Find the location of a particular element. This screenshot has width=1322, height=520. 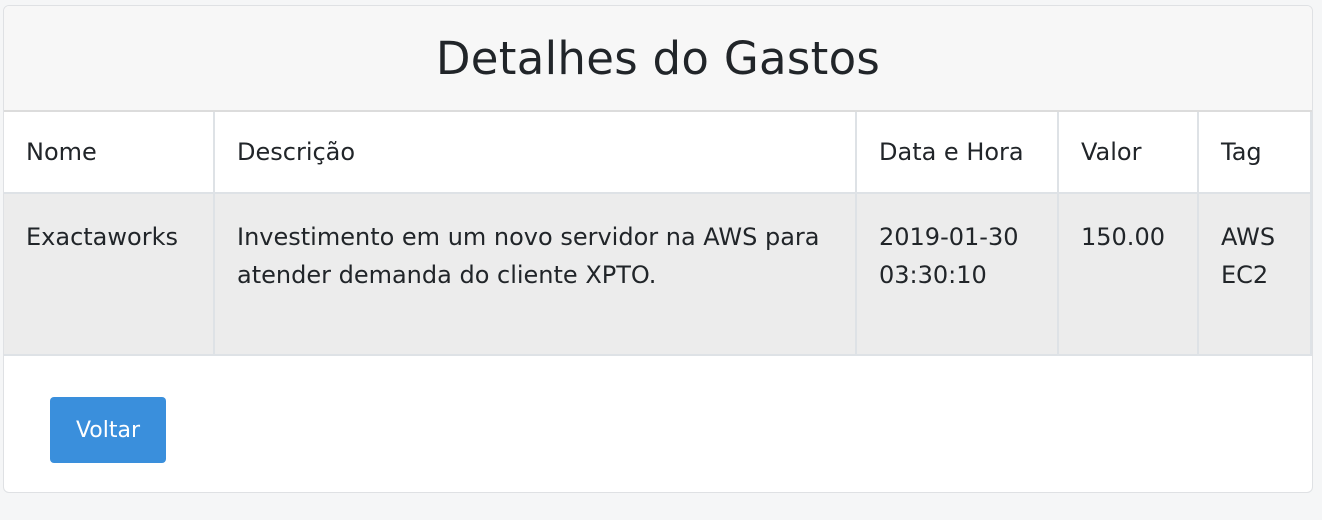

column-header-descricao: Descrição is located at coordinates (535, 153).